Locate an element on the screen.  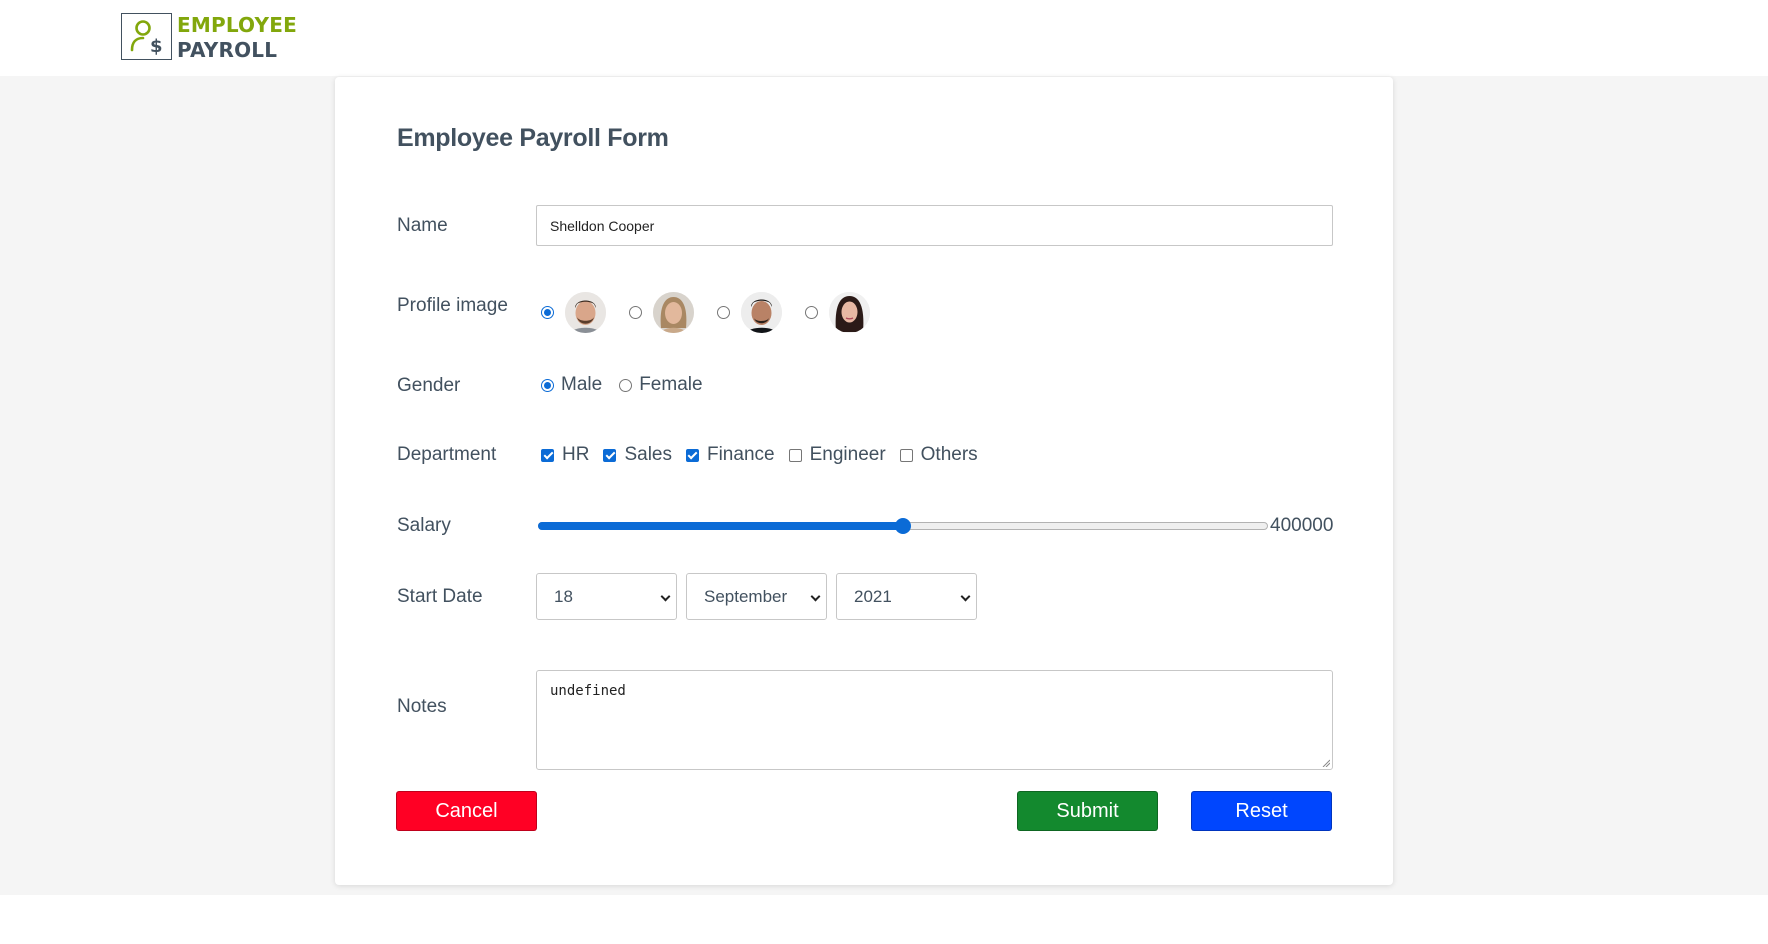
gender-radio-female is located at coordinates (626, 385).